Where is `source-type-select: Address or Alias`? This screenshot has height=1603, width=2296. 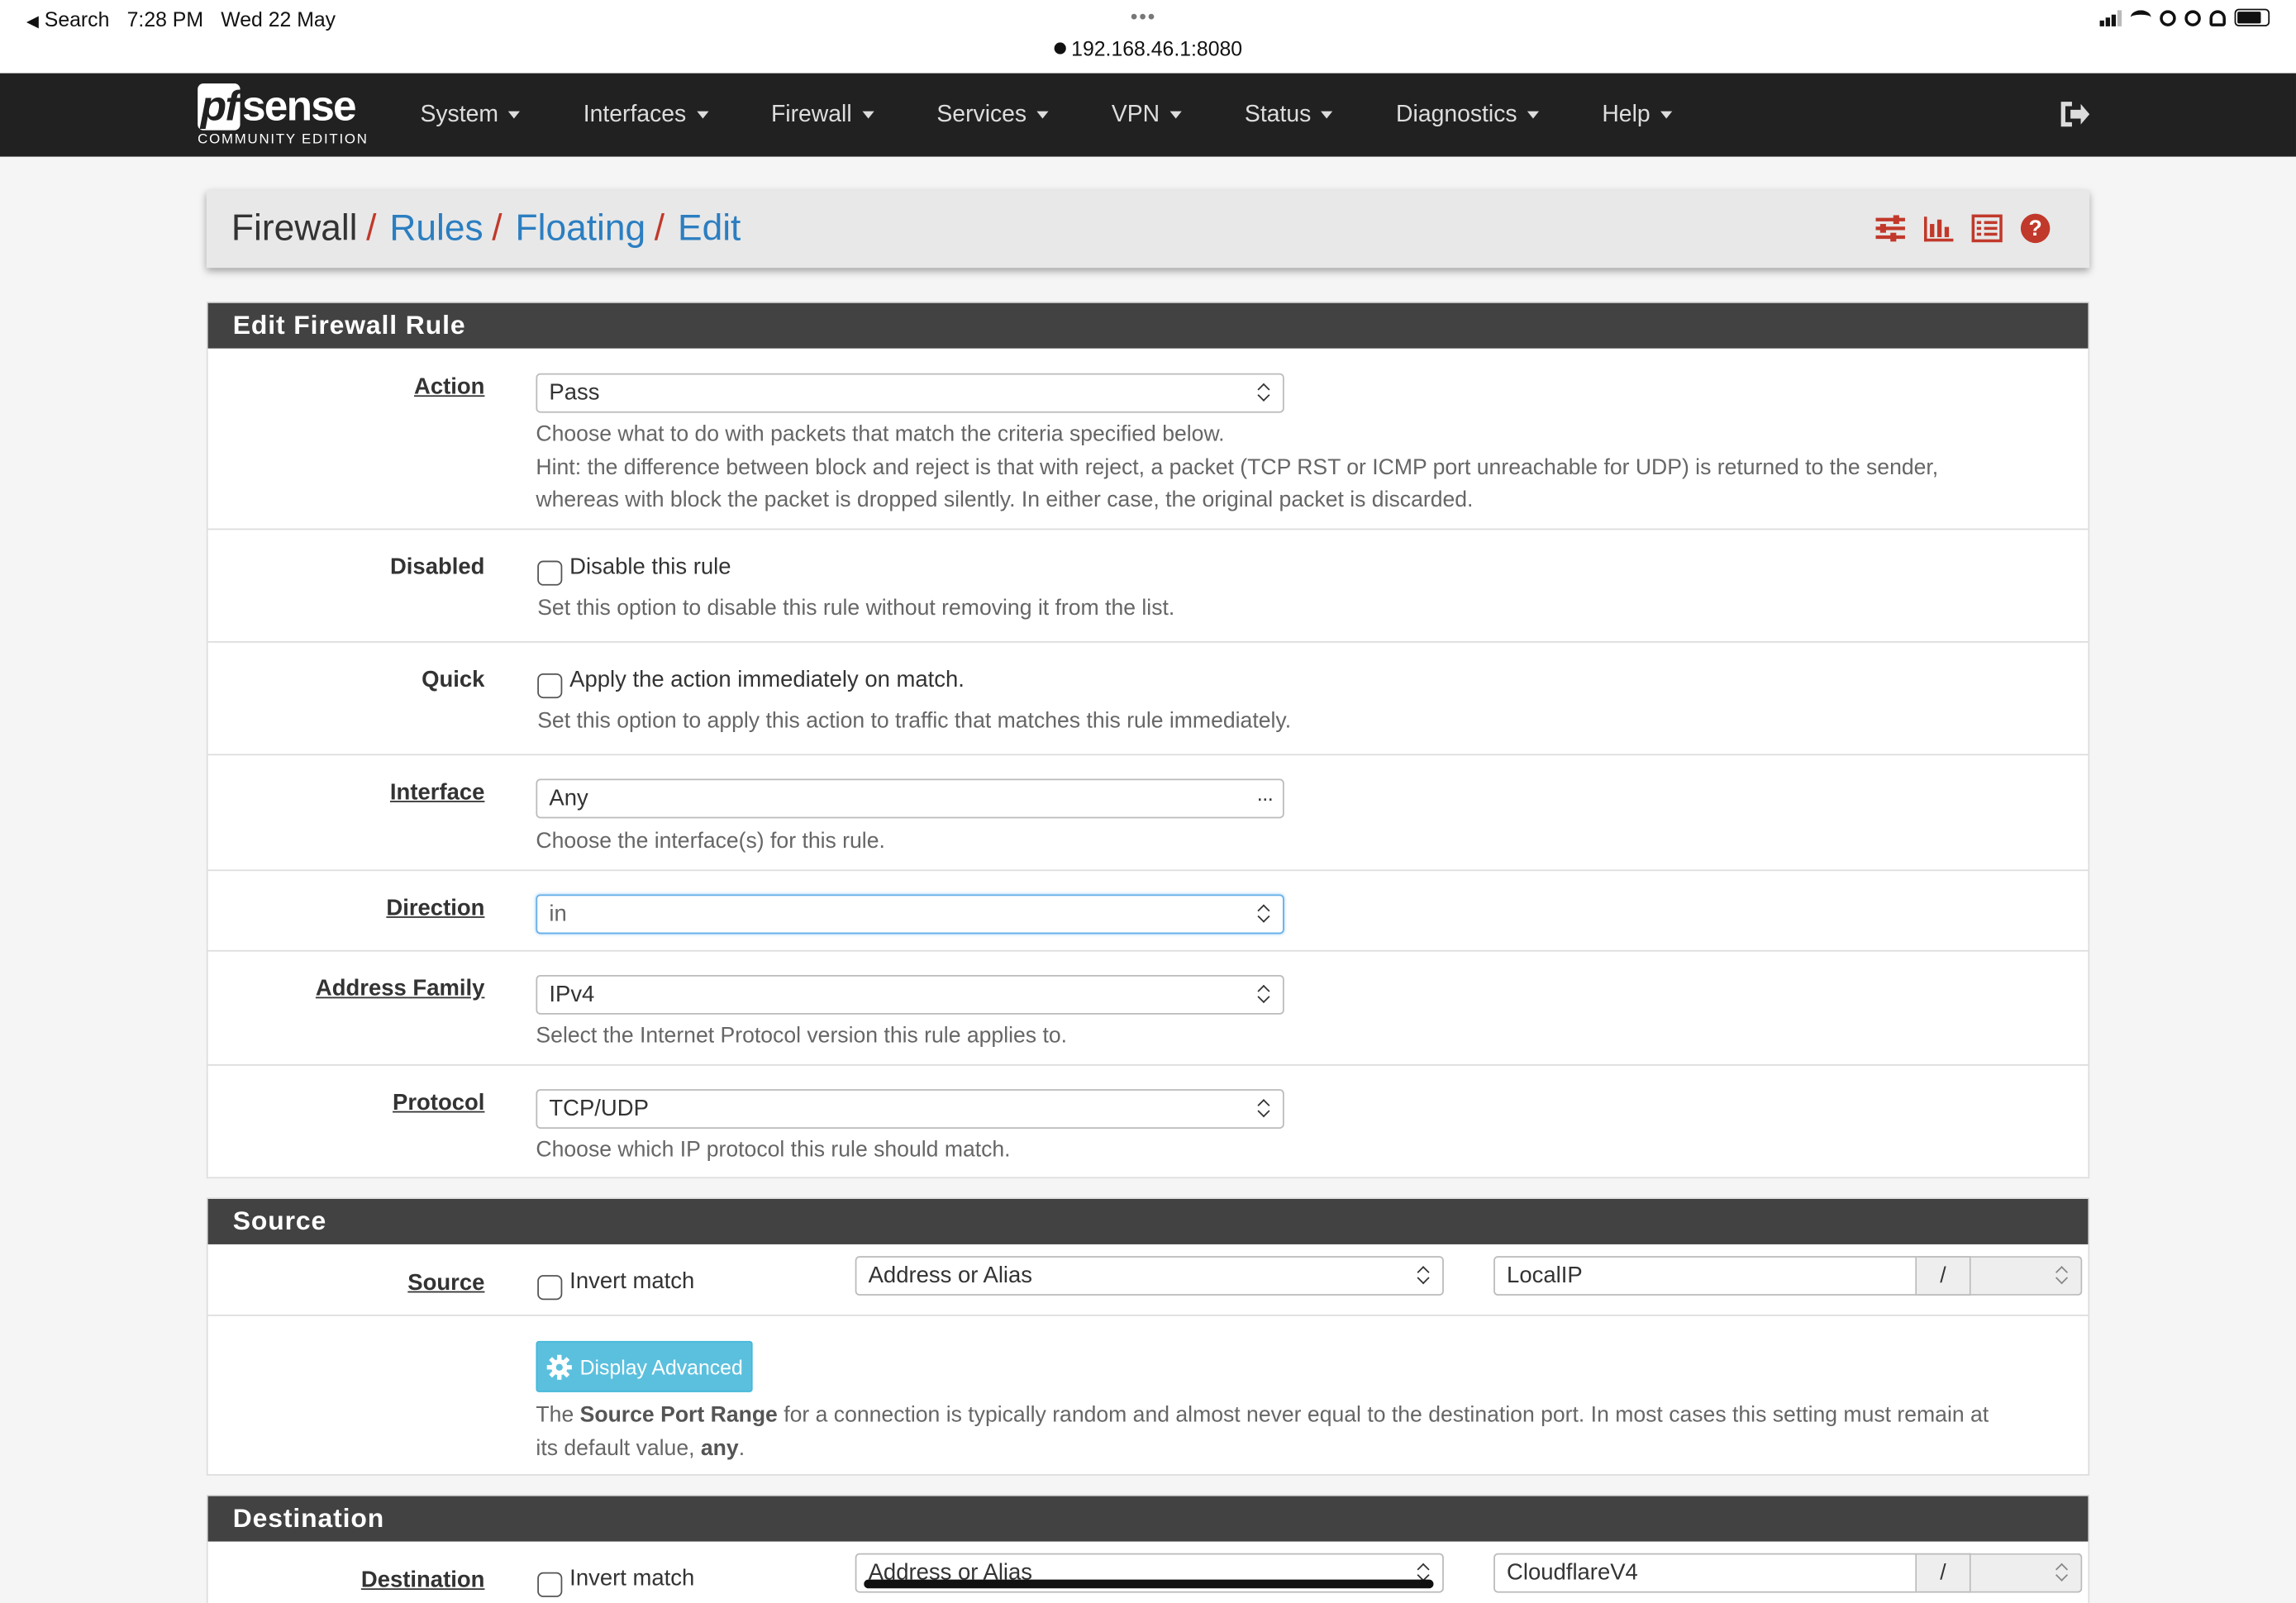
source-type-select: Address or Alias is located at coordinates (1149, 1276).